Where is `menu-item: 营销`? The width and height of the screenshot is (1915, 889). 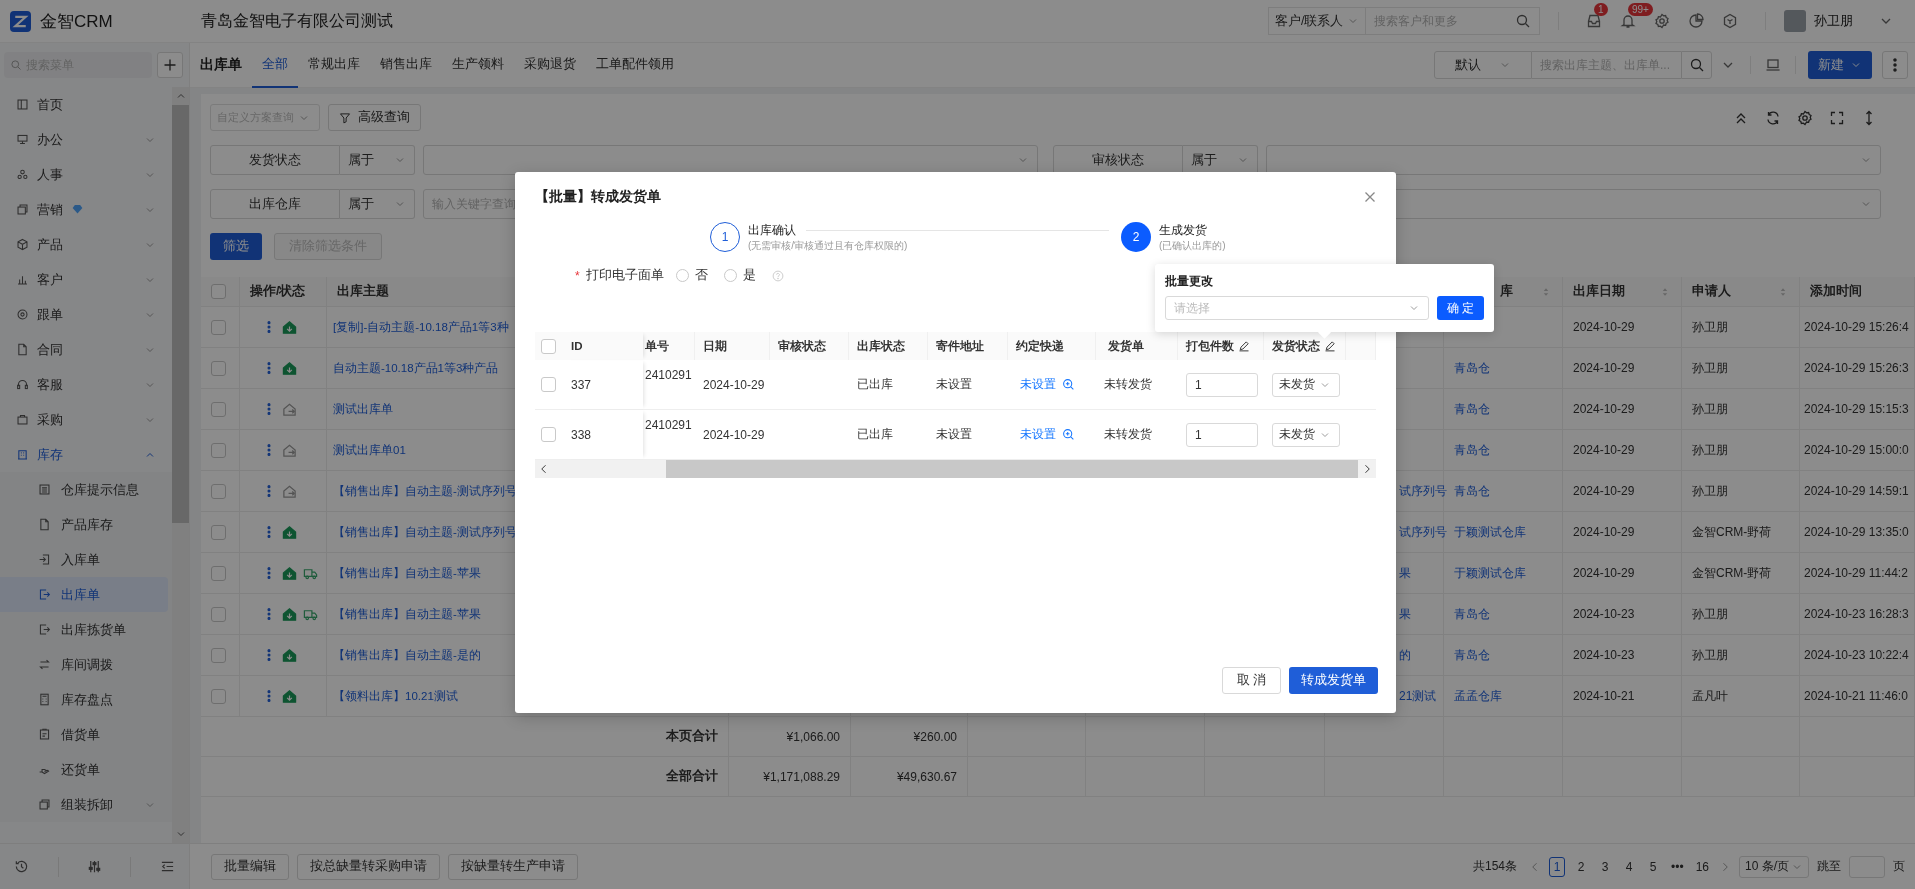 menu-item: 营销 is located at coordinates (86, 209).